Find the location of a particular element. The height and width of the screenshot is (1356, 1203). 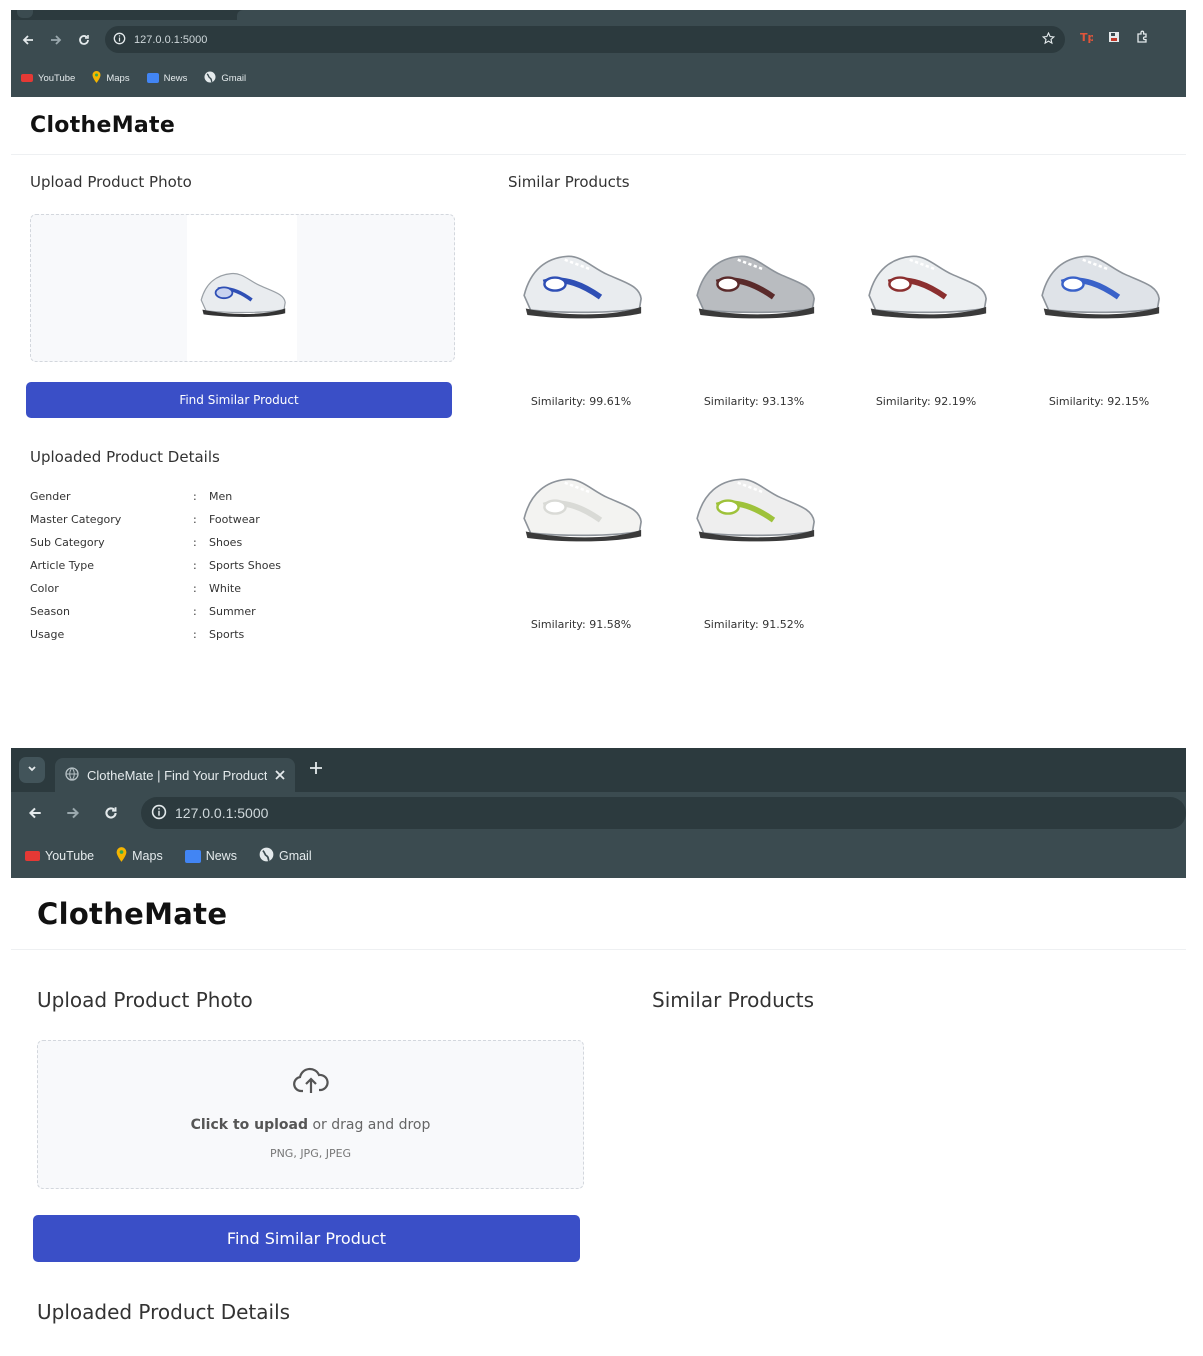

tab-title: ClotheMate | Find Your Product is located at coordinates (177, 775).